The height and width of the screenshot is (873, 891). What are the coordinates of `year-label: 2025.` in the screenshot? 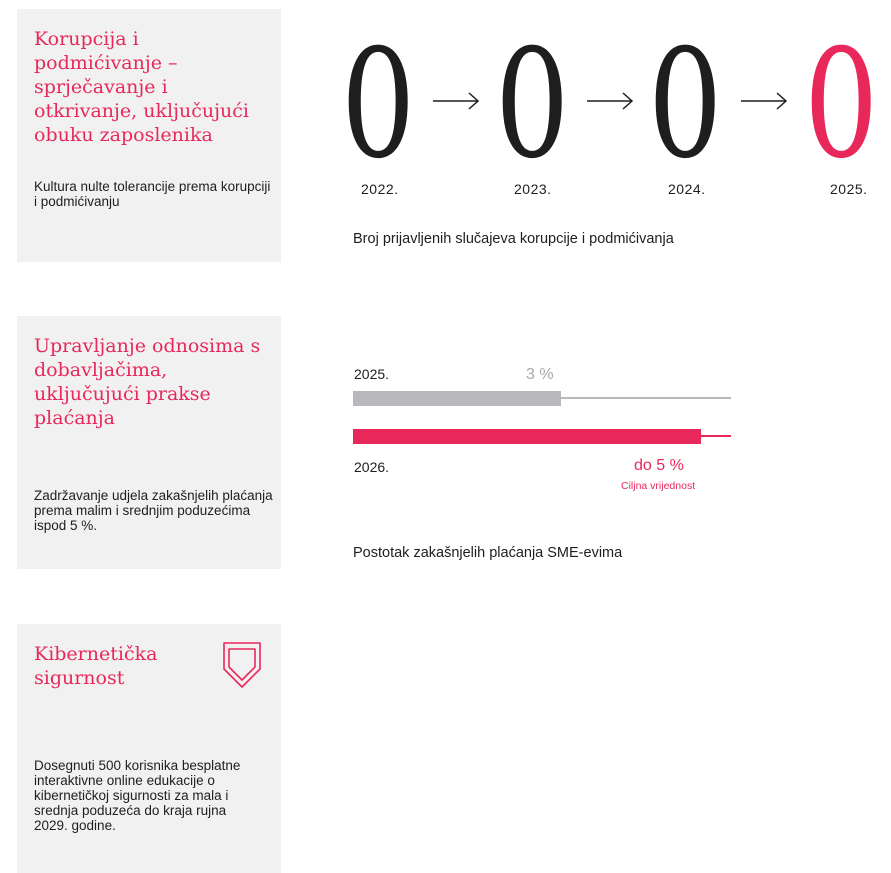 It's located at (849, 189).